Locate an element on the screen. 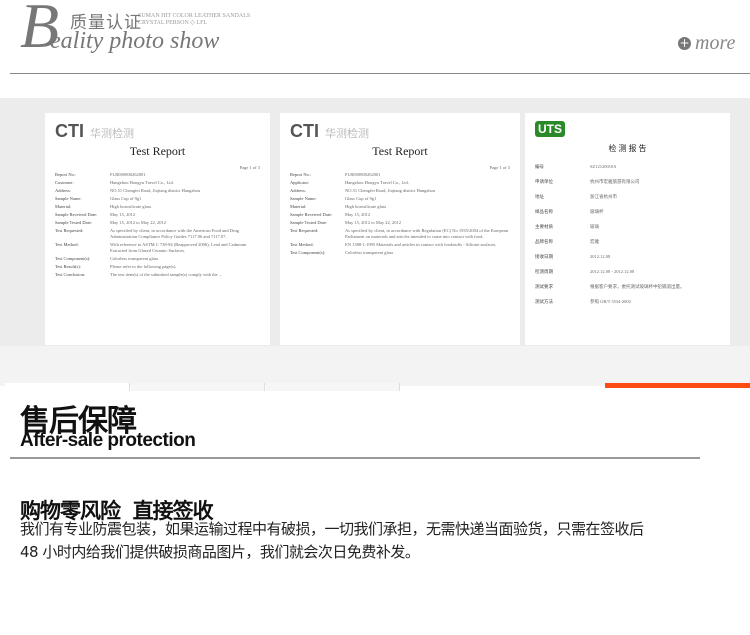 This screenshot has height=635, width=750. uts-logo: UTS is located at coordinates (550, 129).